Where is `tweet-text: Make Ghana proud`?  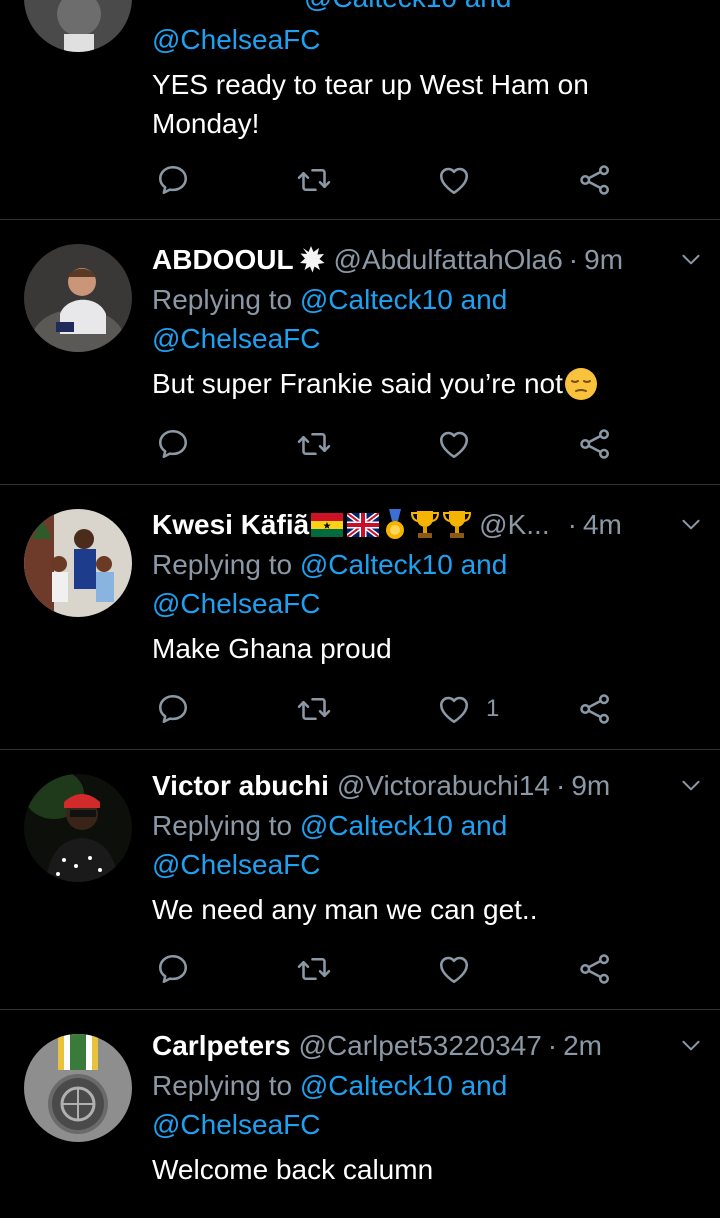
tweet-text: Make Ghana proud is located at coordinates (272, 648).